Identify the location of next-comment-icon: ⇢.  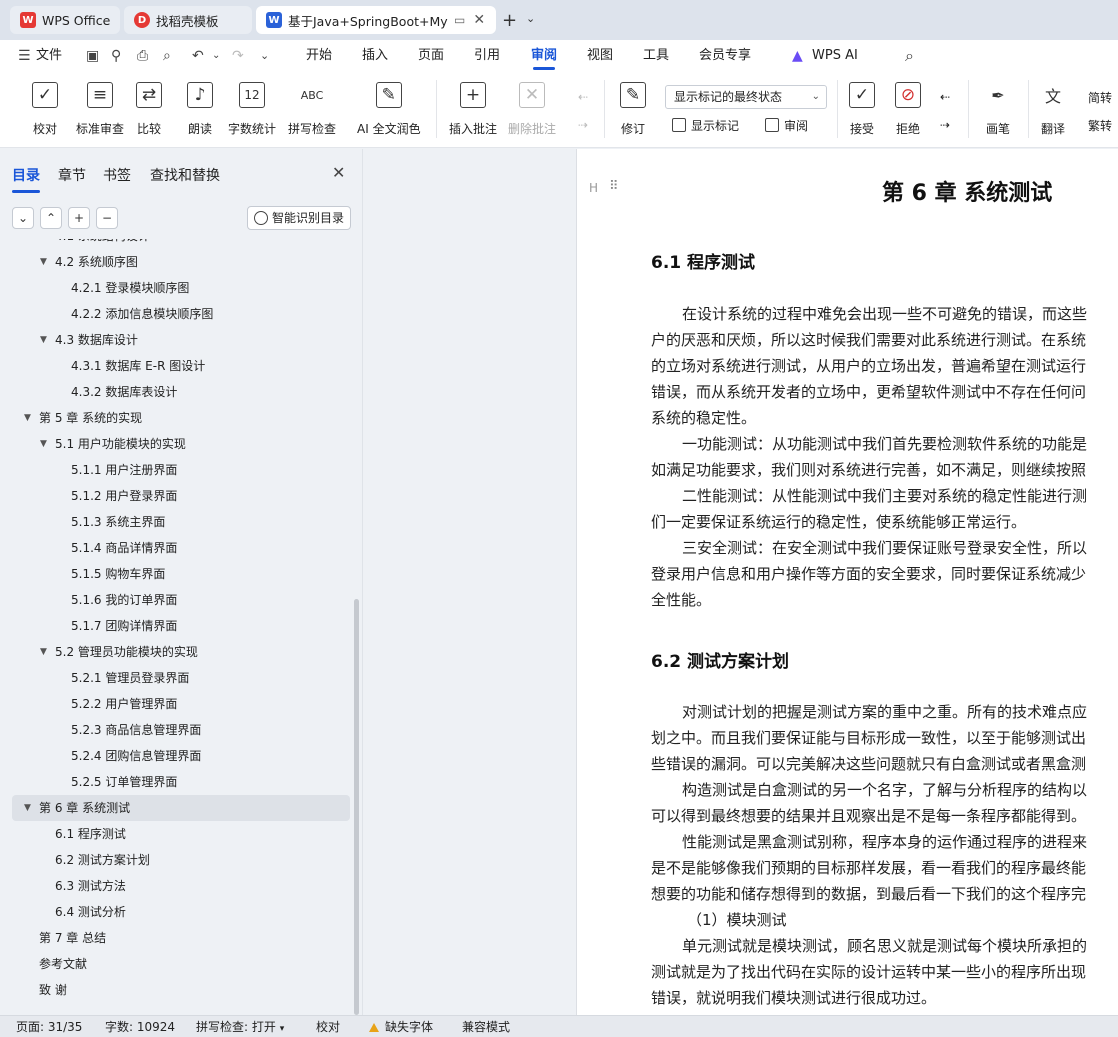
(583, 125).